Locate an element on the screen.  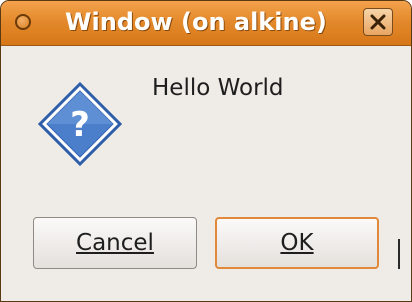
cancel-button-label: Cancel is located at coordinates (115, 243).